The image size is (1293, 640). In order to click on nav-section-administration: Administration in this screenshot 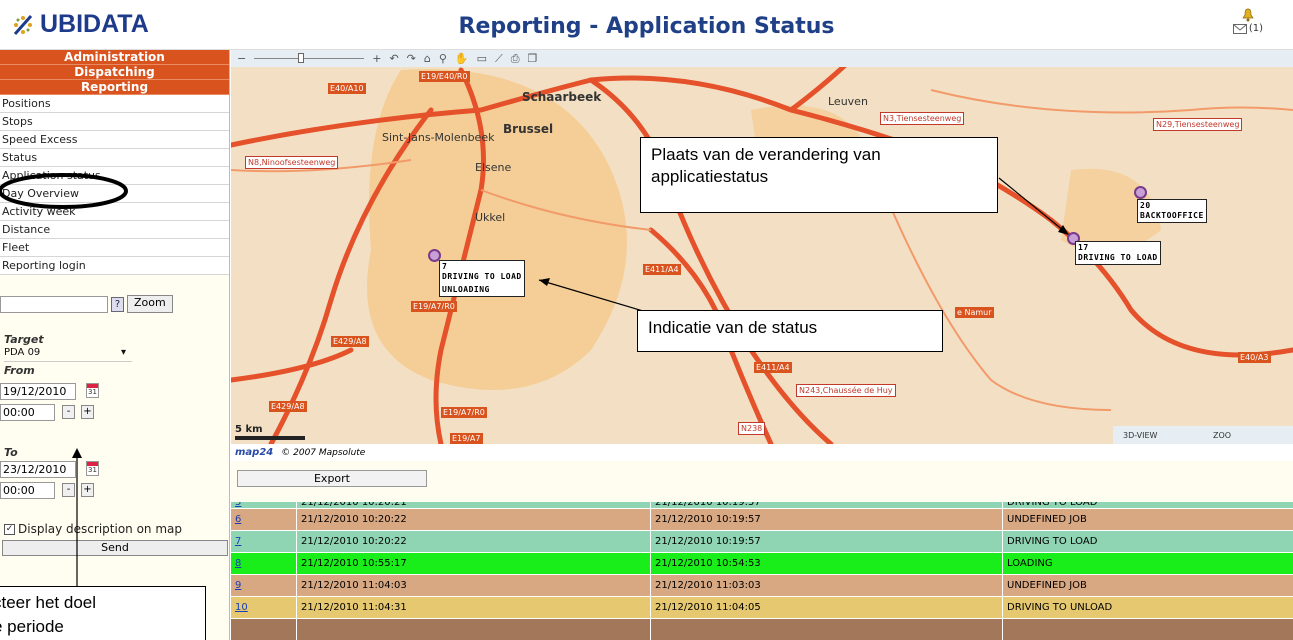, I will do `click(114, 57)`.